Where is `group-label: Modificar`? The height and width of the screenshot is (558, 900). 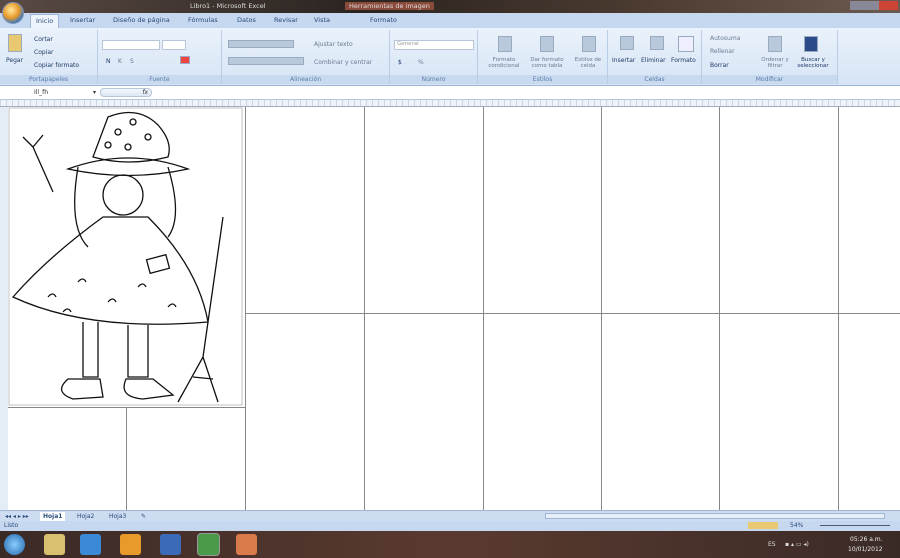 group-label: Modificar is located at coordinates (769, 79).